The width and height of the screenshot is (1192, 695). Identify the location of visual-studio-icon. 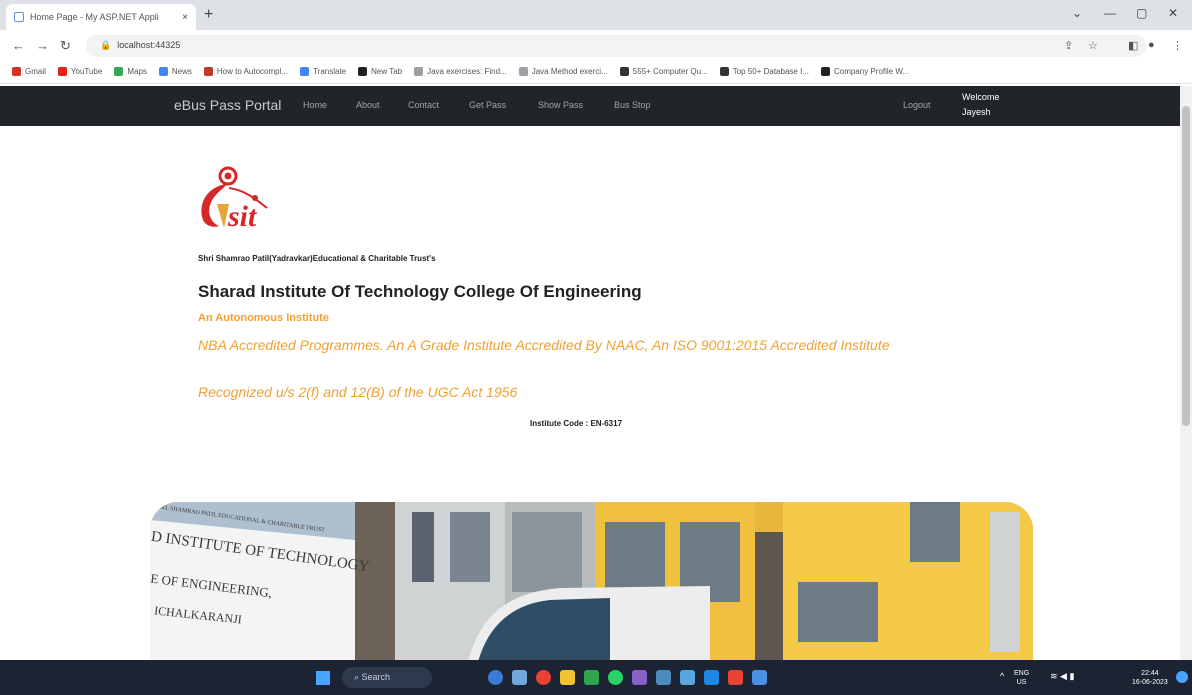
(639, 677).